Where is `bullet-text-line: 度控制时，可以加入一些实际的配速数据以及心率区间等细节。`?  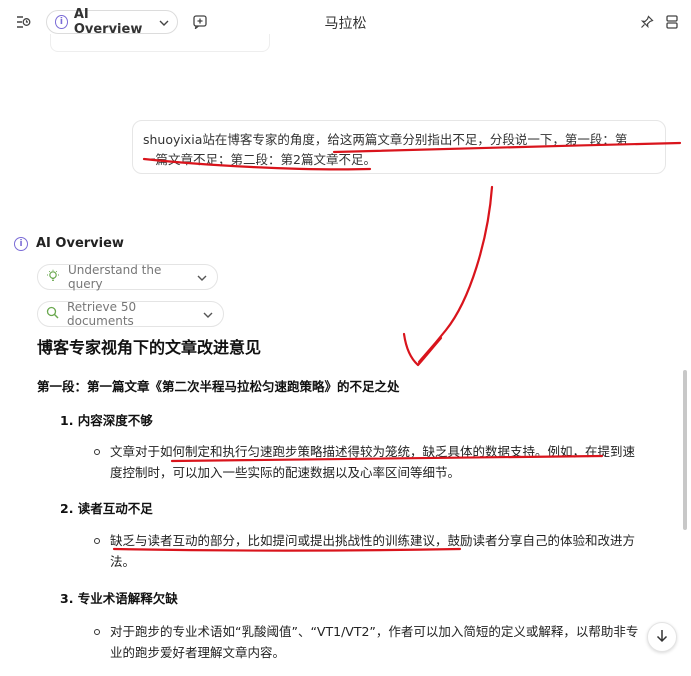
bullet-text-line: 度控制时，可以加入一些实际的配速数据以及心率区间等细节。 is located at coordinates (285, 472).